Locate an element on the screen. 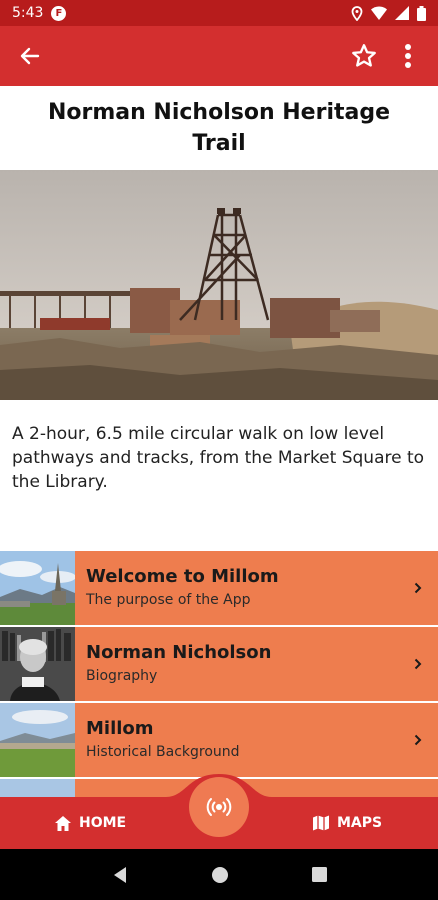 The height and width of the screenshot is (900, 438). back-button is located at coordinates (30, 56).